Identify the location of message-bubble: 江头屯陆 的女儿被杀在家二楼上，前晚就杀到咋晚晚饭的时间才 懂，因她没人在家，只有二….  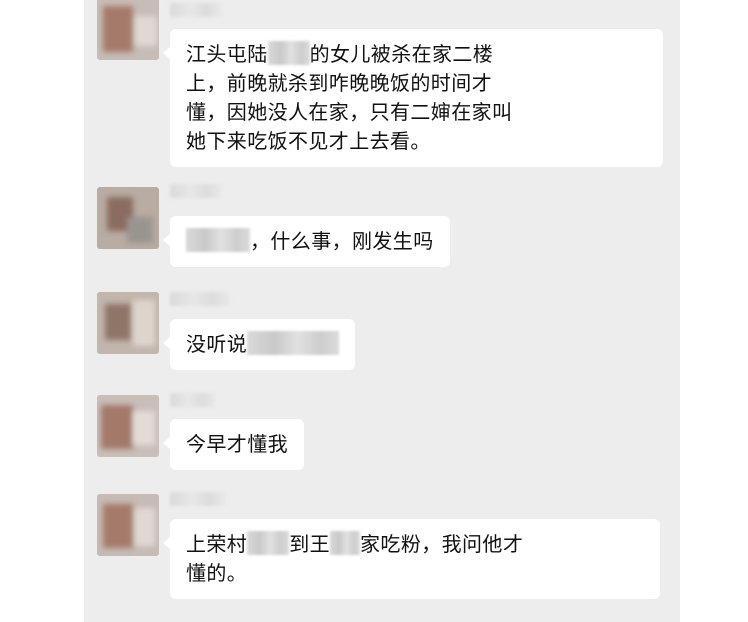
(413, 98).